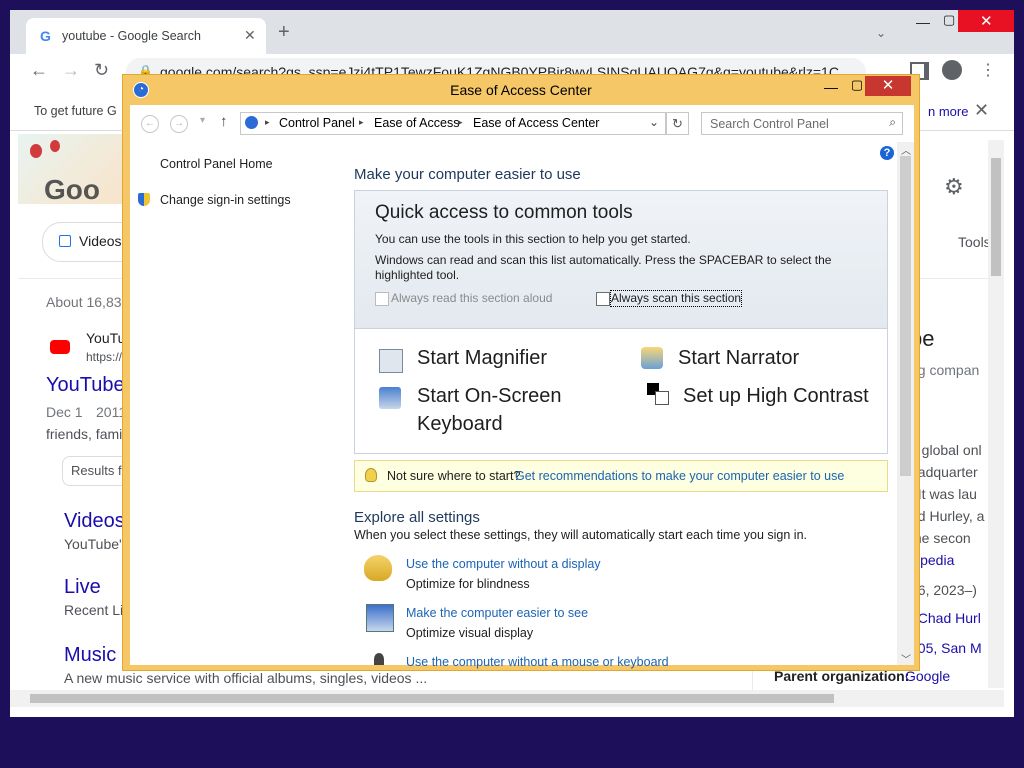 This screenshot has height=768, width=1024. I want to click on kp-desc-line: ad Hurley, a, so click(947, 516).